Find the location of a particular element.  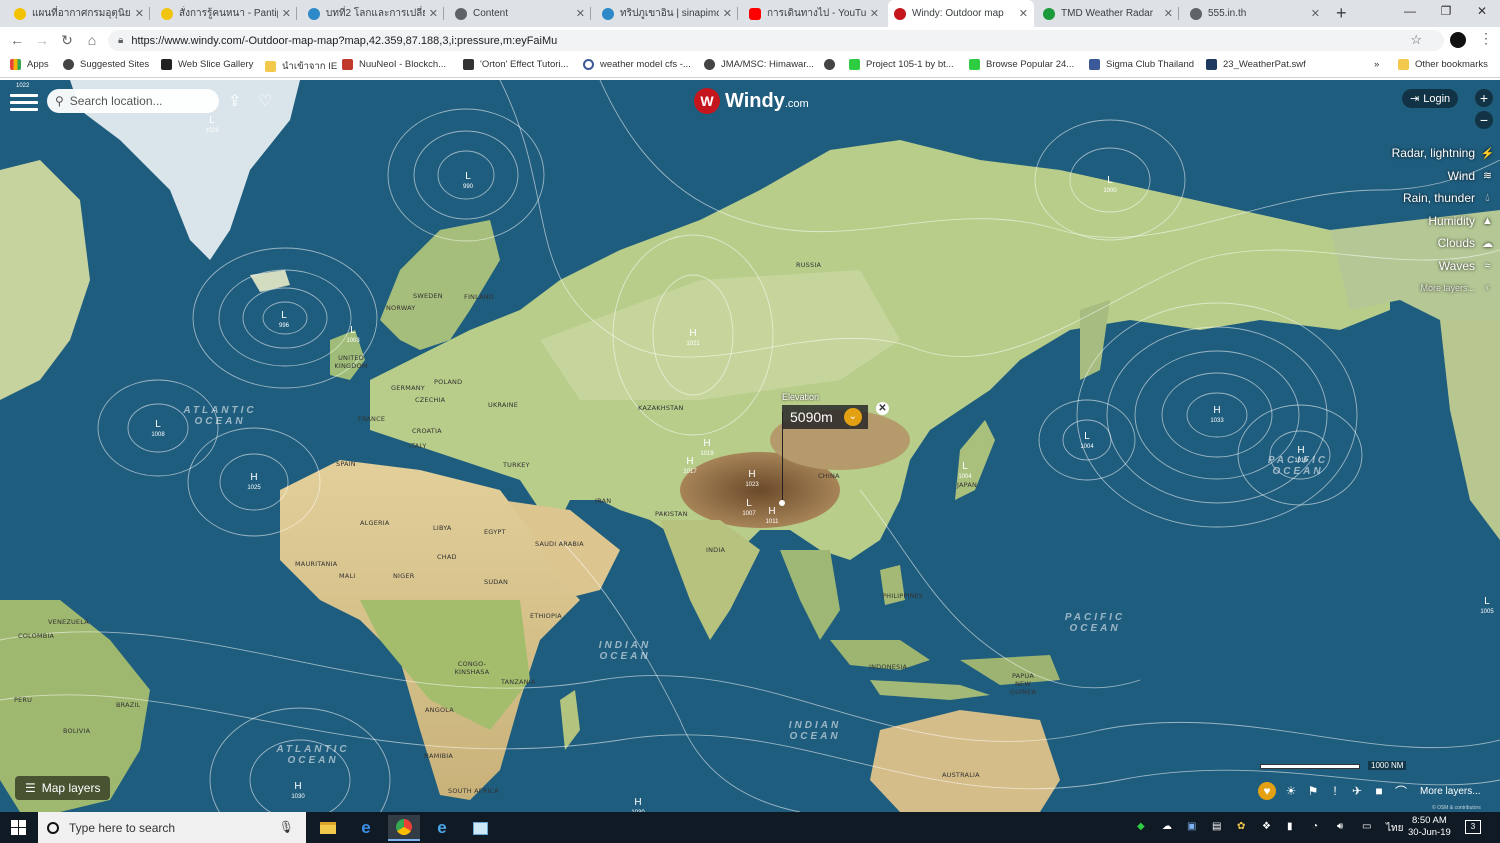

layer-rain-thunder: Rain, thunder 💧︎ is located at coordinates (1435, 198).